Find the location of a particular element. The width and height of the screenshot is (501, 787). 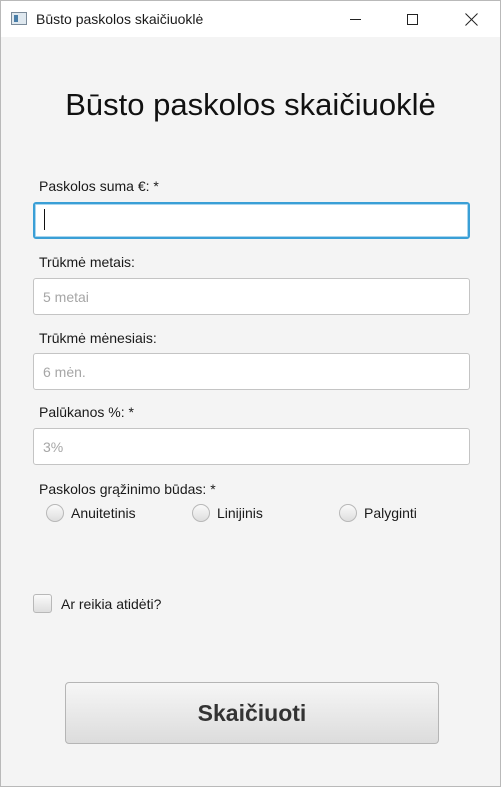

title-bar: Būsto paskolos skaičiuoklė is located at coordinates (250, 19).